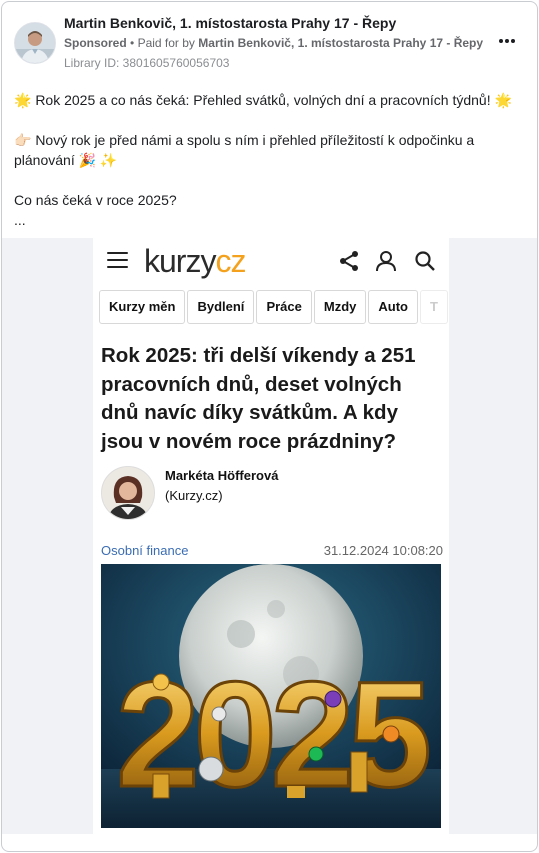  Describe the element at coordinates (271, 261) in the screenshot. I see `kurzy-topbar: kurzycz` at that location.